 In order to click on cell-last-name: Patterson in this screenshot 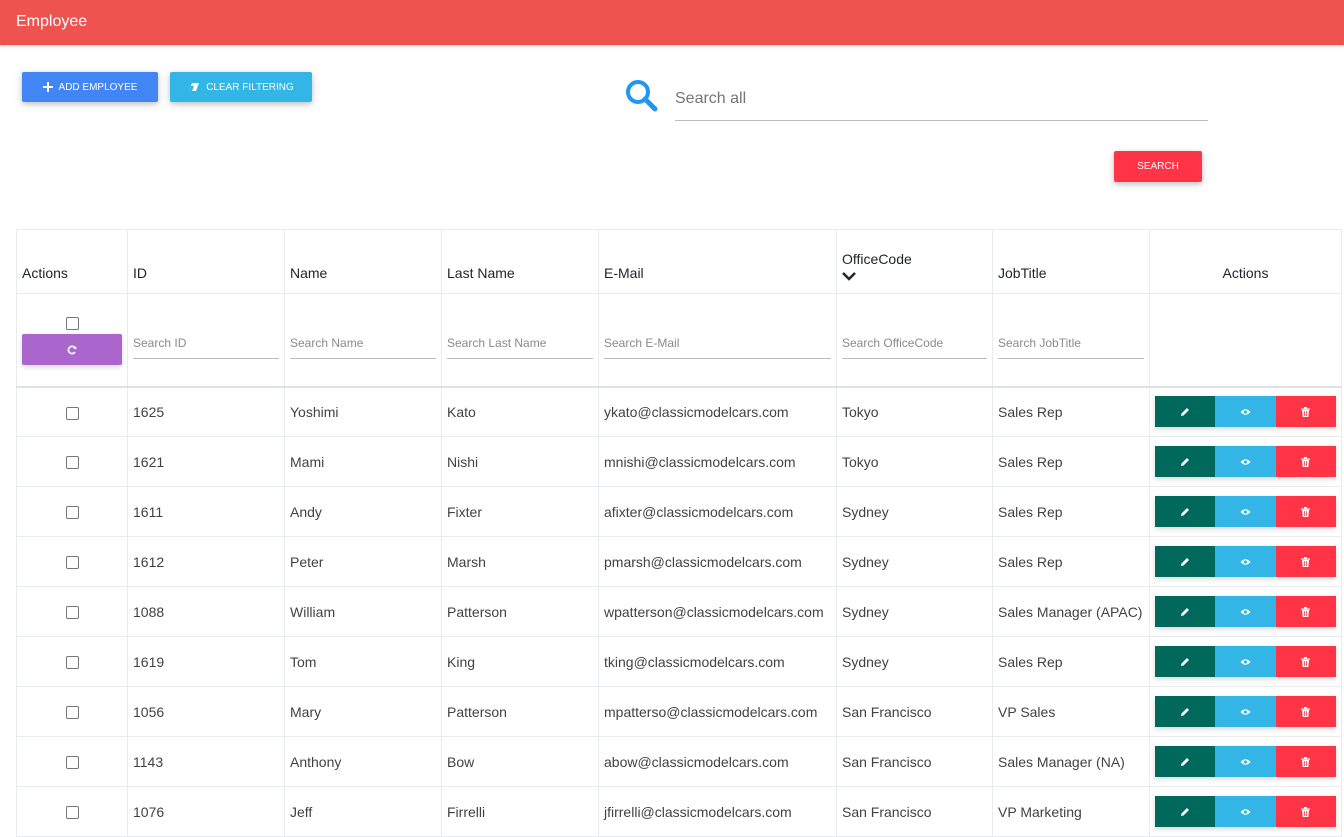, I will do `click(520, 712)`.